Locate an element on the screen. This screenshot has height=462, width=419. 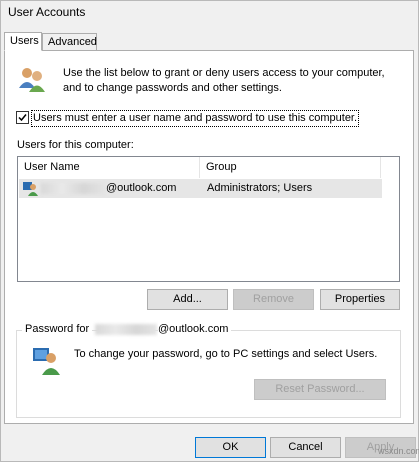
watermark: wsxdn.com is located at coordinates (398, 451).